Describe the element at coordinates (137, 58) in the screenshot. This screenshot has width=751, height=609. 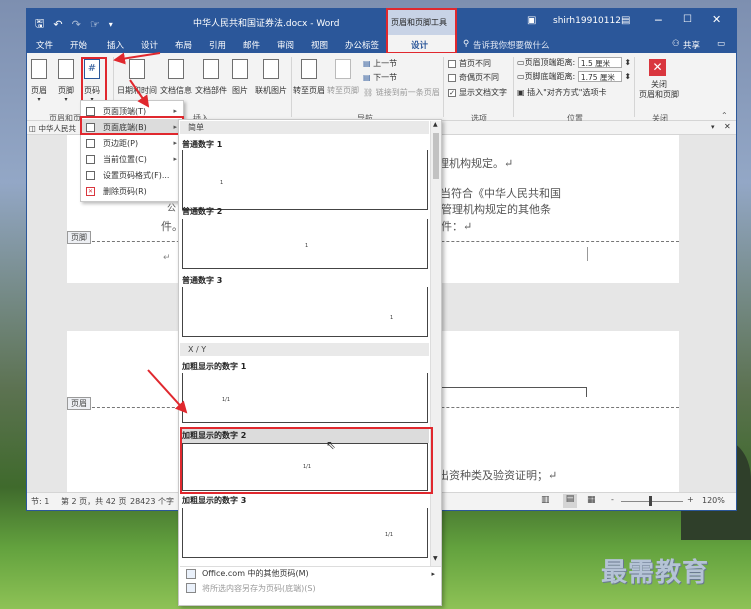
I see `arrow-to-page-number` at that location.